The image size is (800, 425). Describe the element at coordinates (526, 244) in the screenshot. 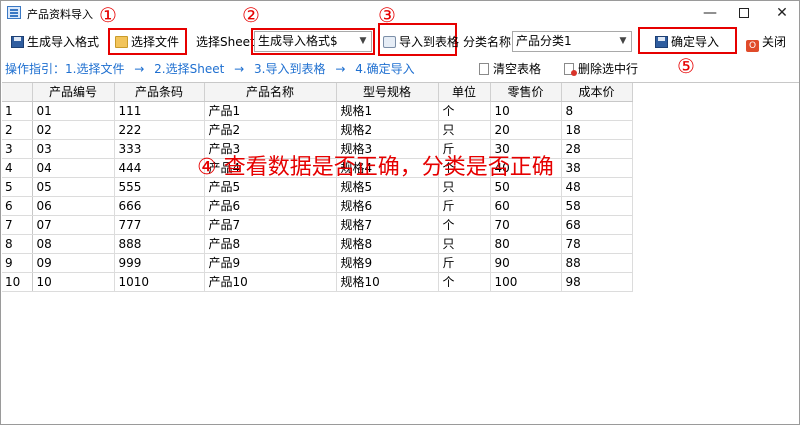

I see `table-cell: 80` at that location.